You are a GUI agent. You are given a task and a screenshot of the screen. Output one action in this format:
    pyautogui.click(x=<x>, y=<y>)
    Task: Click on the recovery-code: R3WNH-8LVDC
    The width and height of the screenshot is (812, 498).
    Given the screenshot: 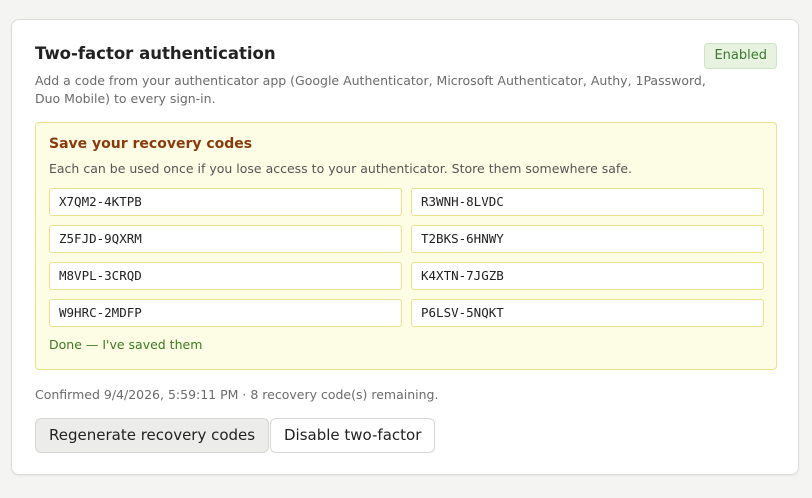 What is the action you would take?
    pyautogui.click(x=587, y=202)
    